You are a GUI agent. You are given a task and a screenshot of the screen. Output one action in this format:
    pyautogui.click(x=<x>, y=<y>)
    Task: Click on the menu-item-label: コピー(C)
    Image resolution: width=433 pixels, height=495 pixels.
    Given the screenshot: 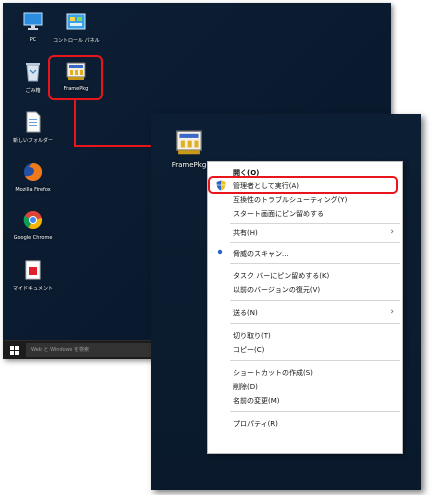 What is the action you would take?
    pyautogui.click(x=249, y=350)
    